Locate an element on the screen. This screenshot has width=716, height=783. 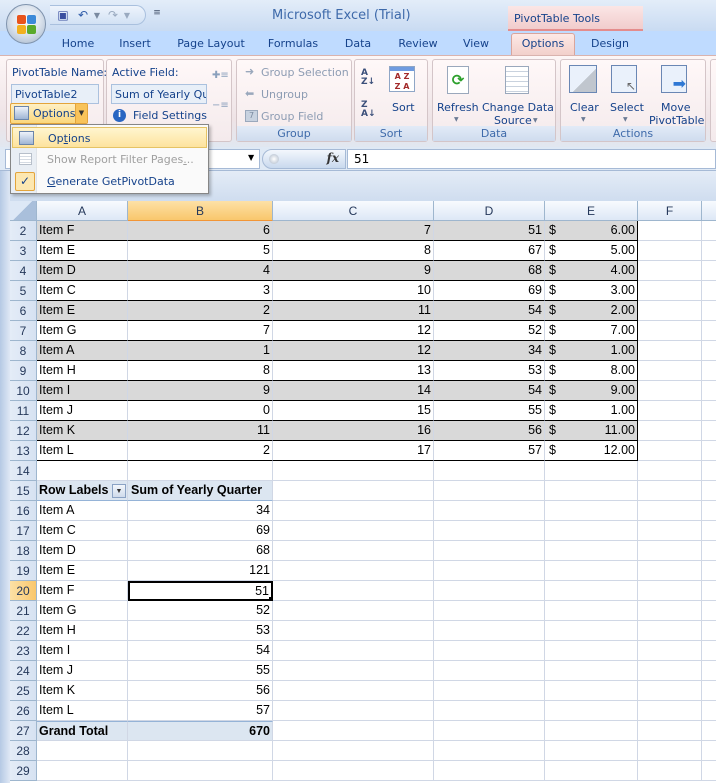
cell-value-d: 34 is located at coordinates (489, 351).